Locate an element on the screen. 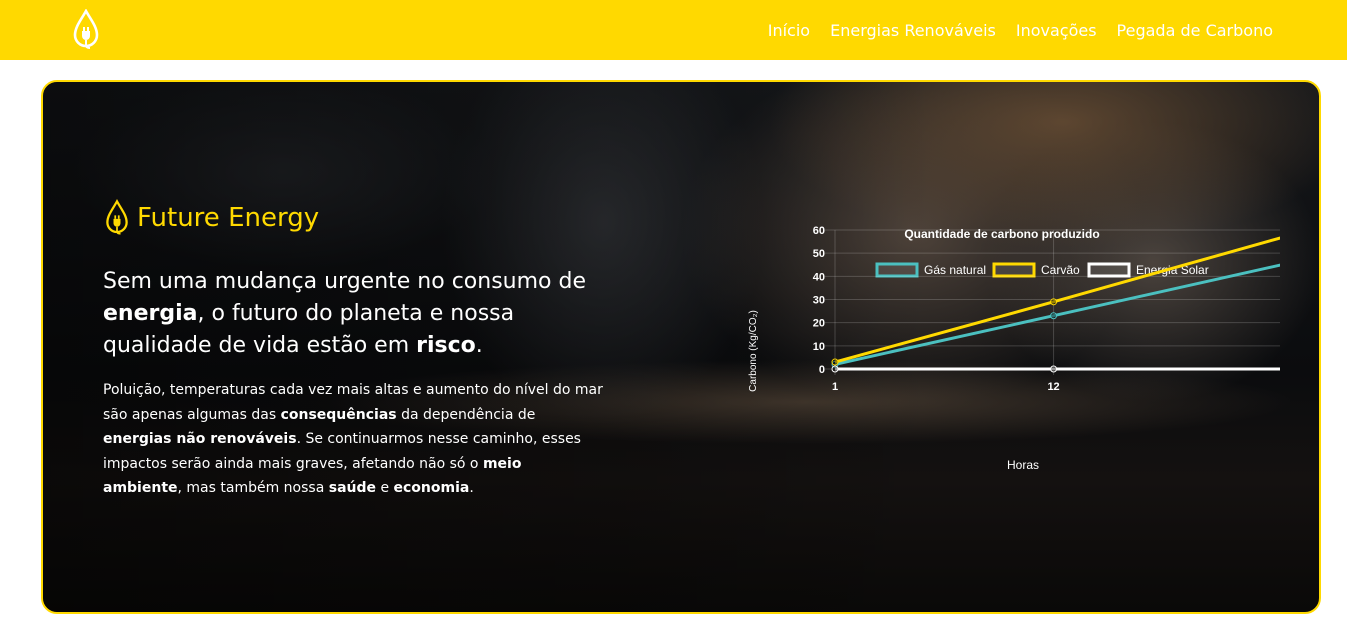 This screenshot has width=1347, height=632. chart-legend: Gás natural Carvão Energia Solar is located at coordinates (1042, 270).